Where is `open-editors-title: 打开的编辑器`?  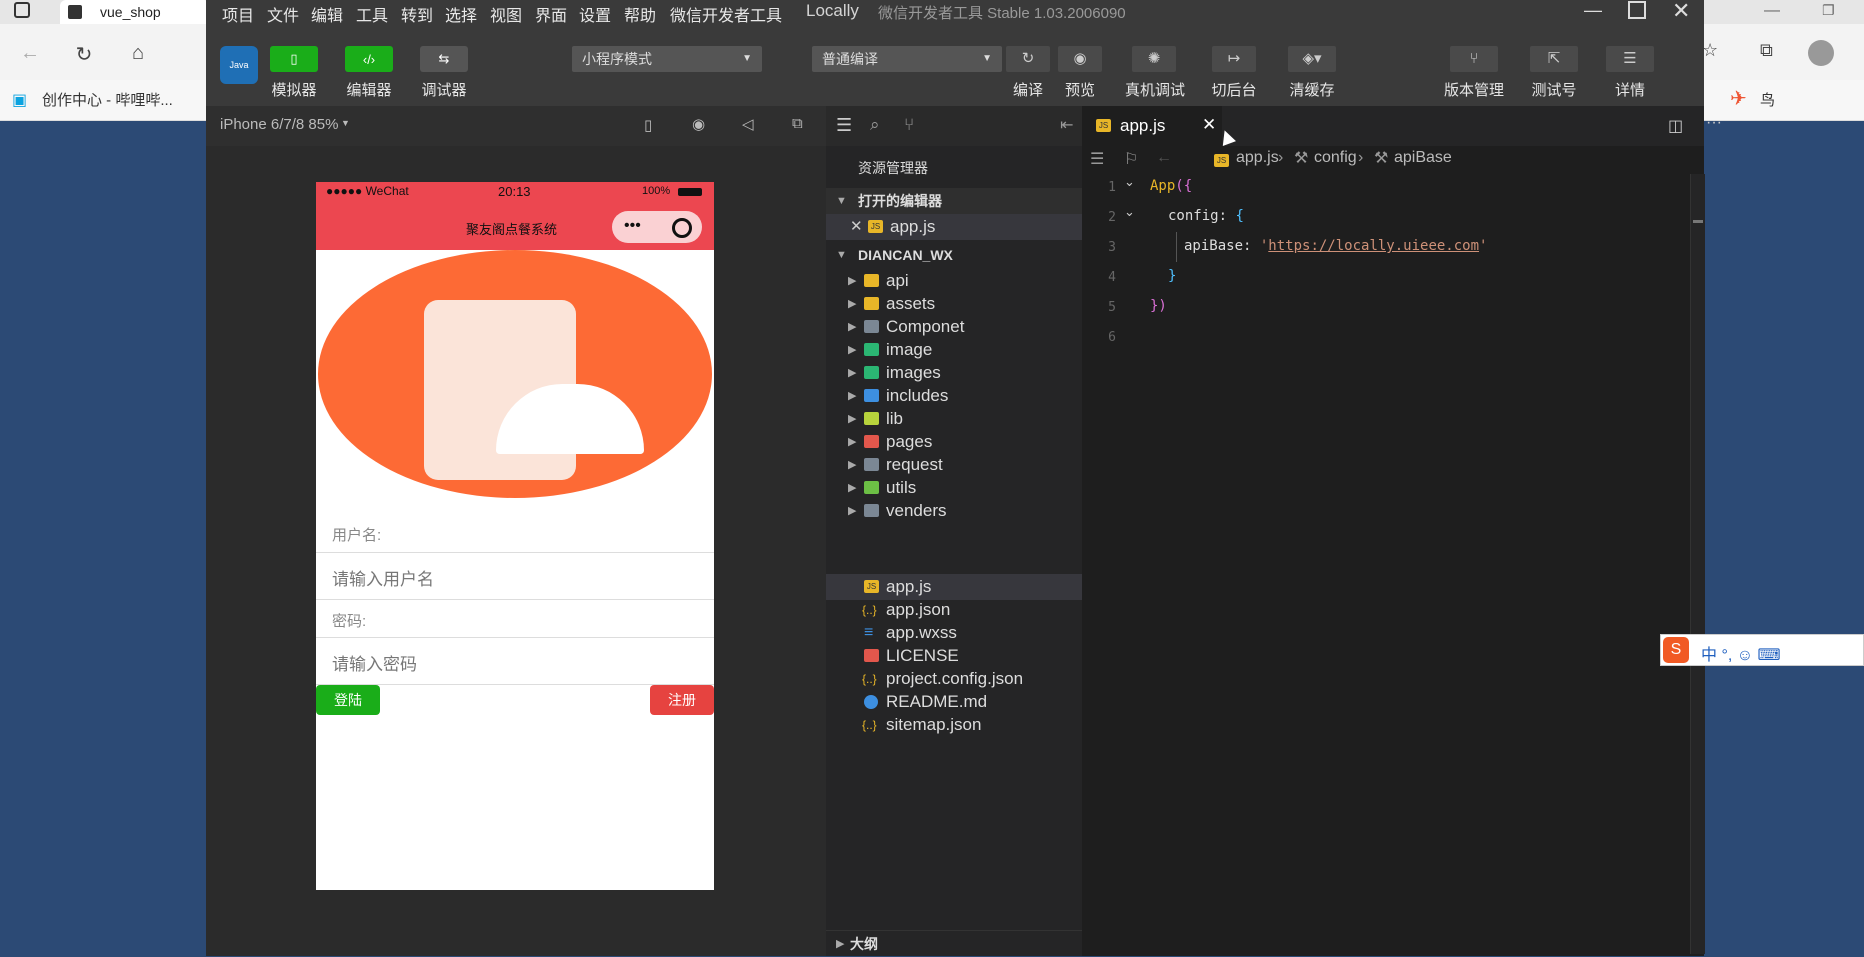
open-editors-title: 打开的编辑器 is located at coordinates (900, 201).